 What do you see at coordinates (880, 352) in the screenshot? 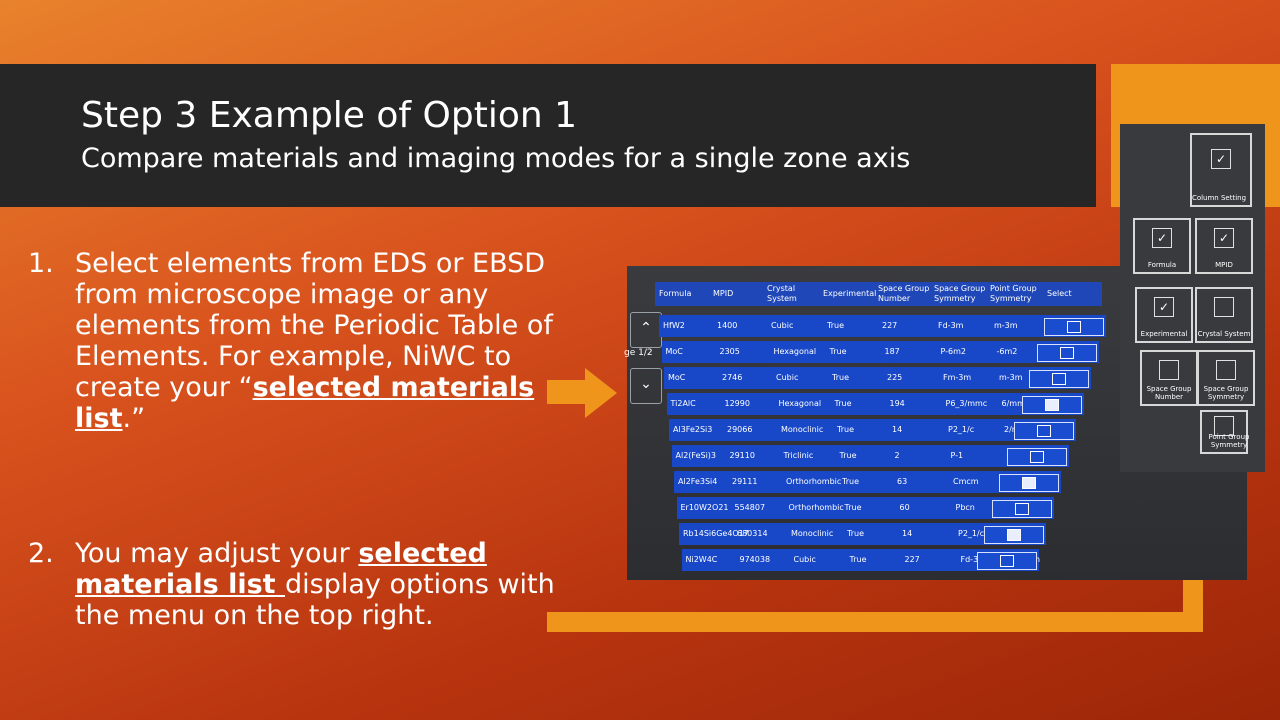
I see `table-row: MoC 2305 Hexagonal True 187 P-6m2 -6m2` at bounding box center [880, 352].